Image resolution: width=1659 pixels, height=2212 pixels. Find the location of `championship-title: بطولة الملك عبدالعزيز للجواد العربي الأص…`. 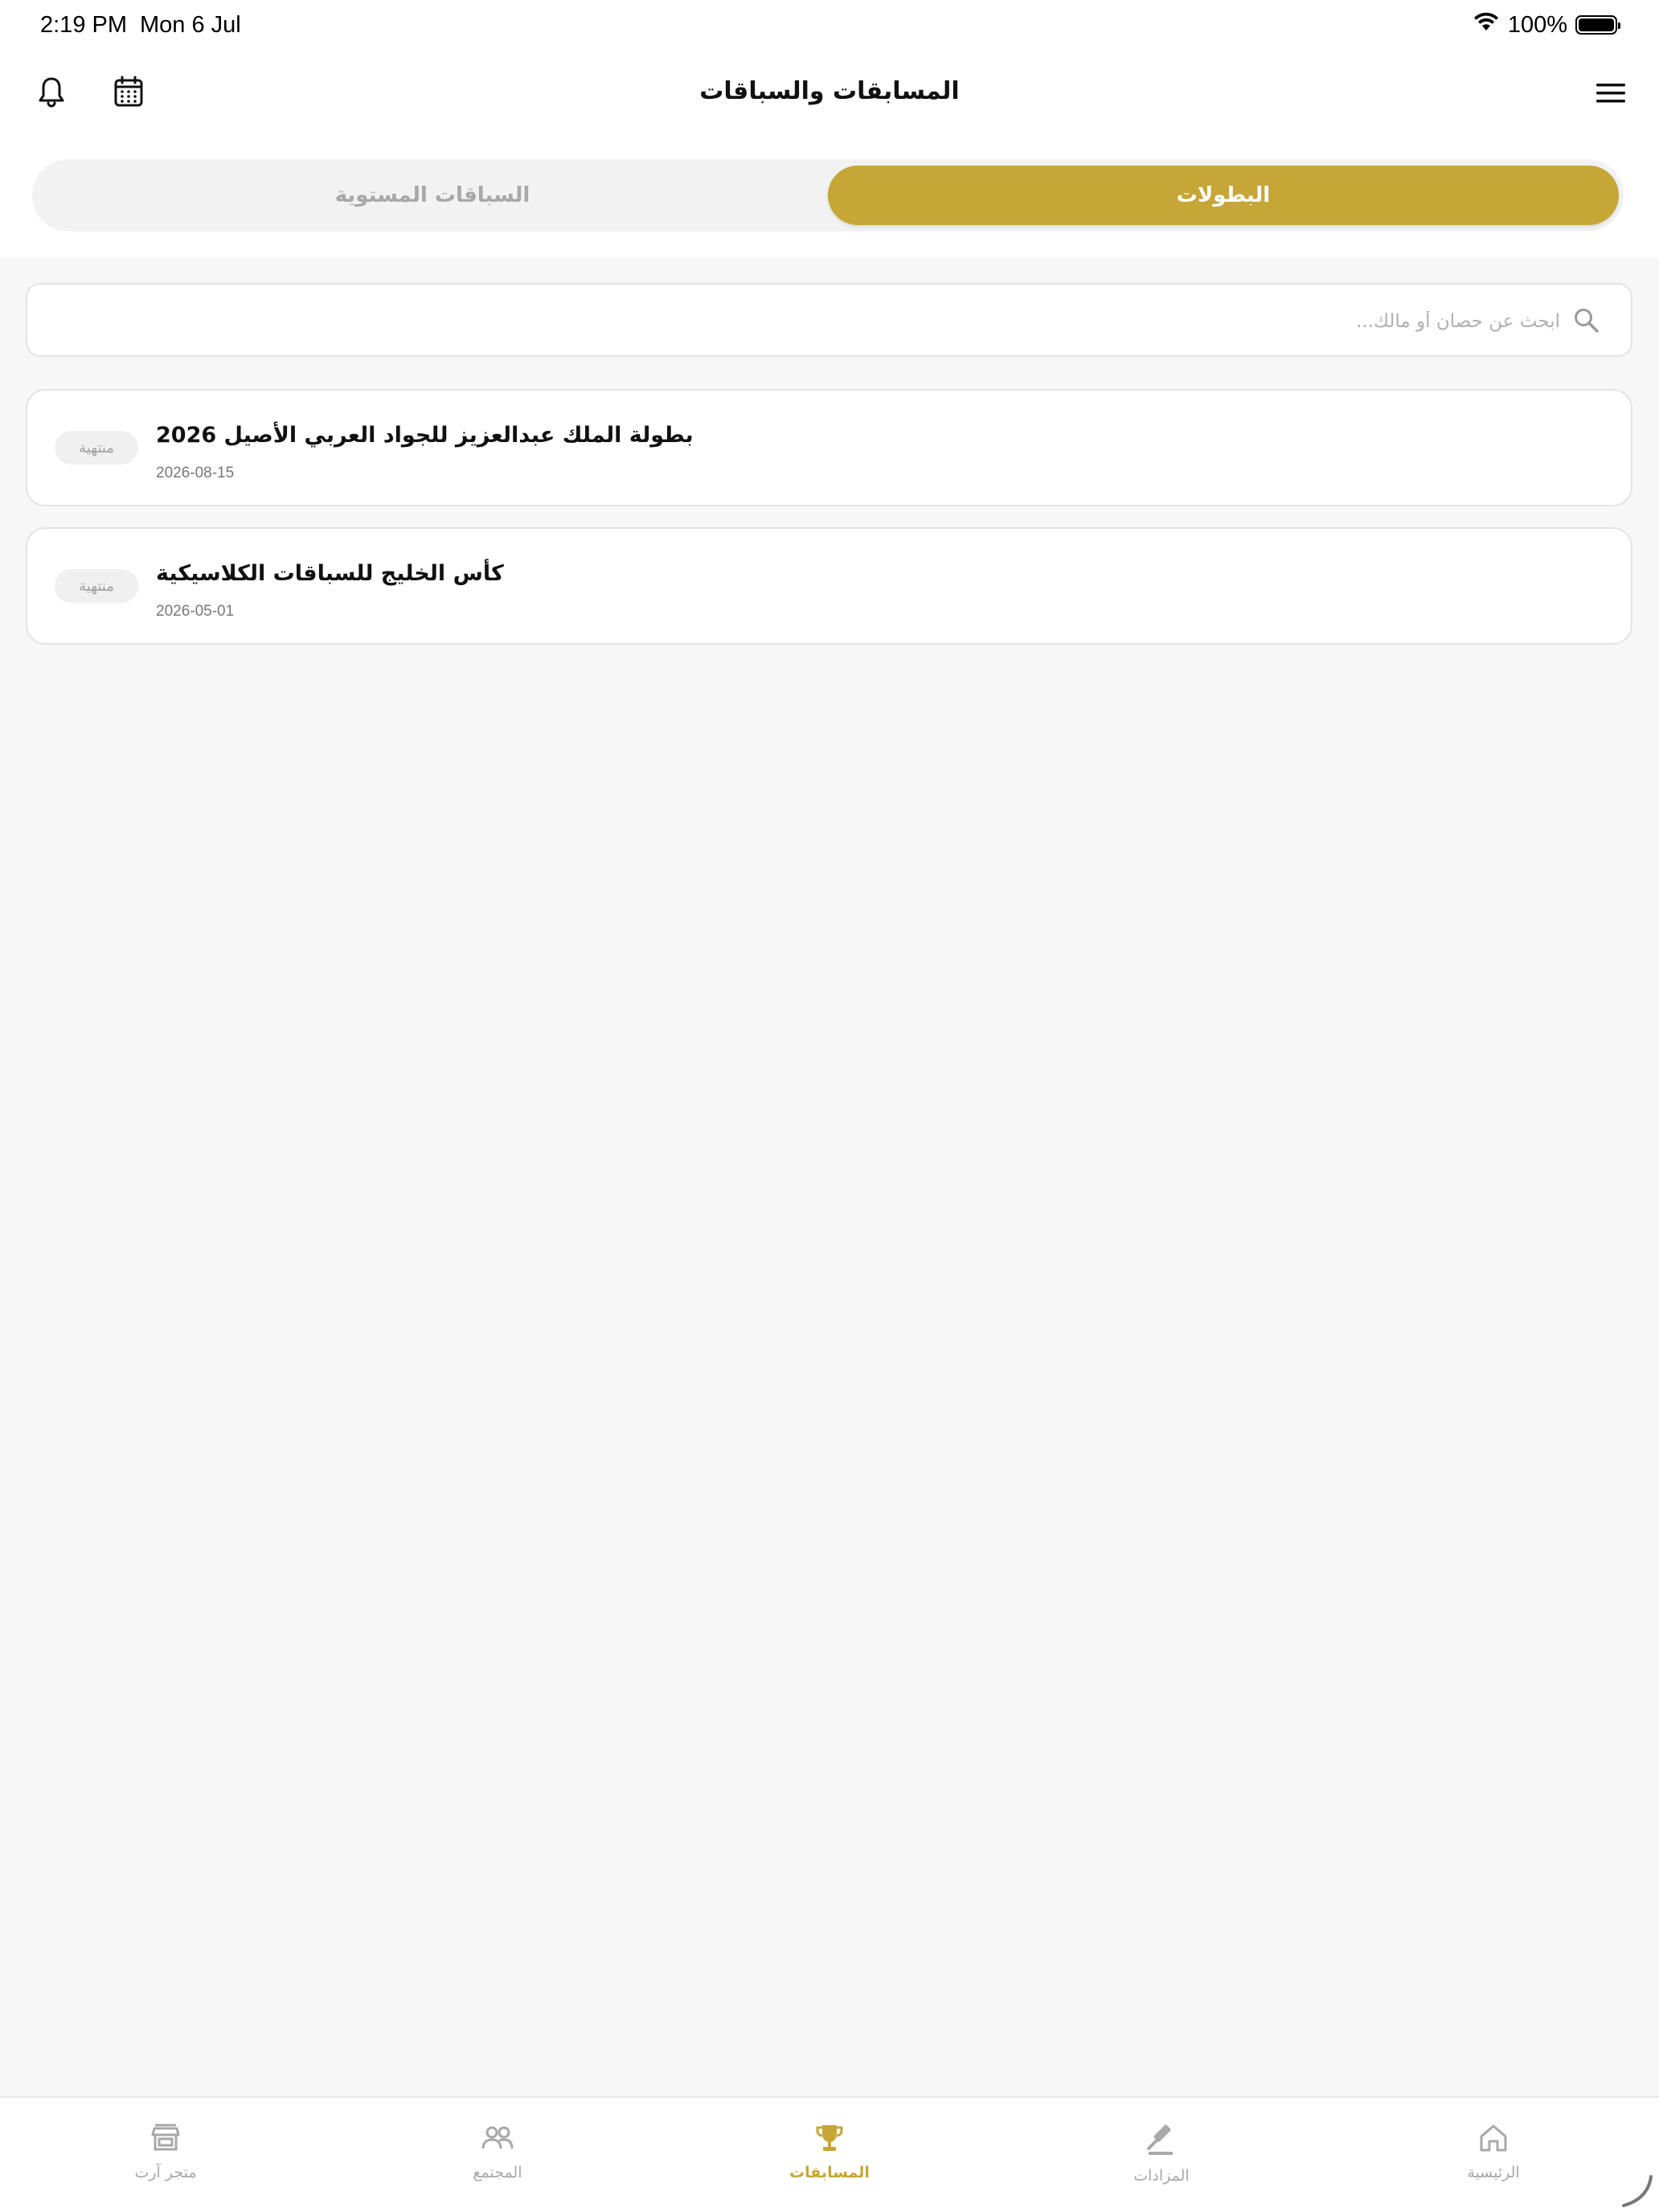

championship-title: بطولة الملك عبدالعزيز للجواد العربي الأص… is located at coordinates (425, 435).